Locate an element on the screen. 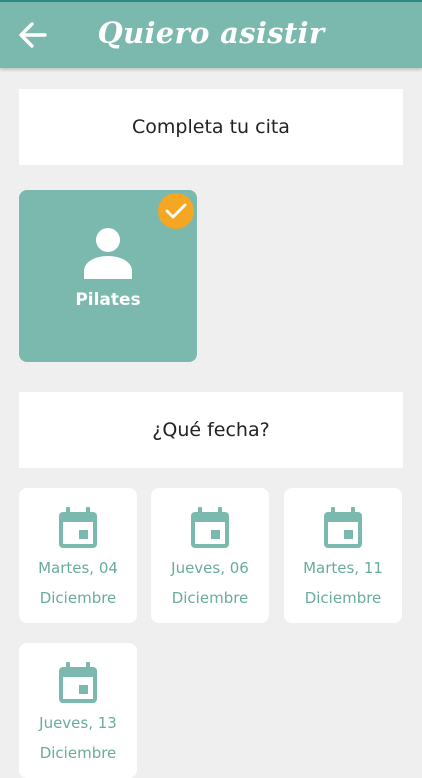 The height and width of the screenshot is (778, 422). step-label: ¿Qué fecha? is located at coordinates (211, 430).